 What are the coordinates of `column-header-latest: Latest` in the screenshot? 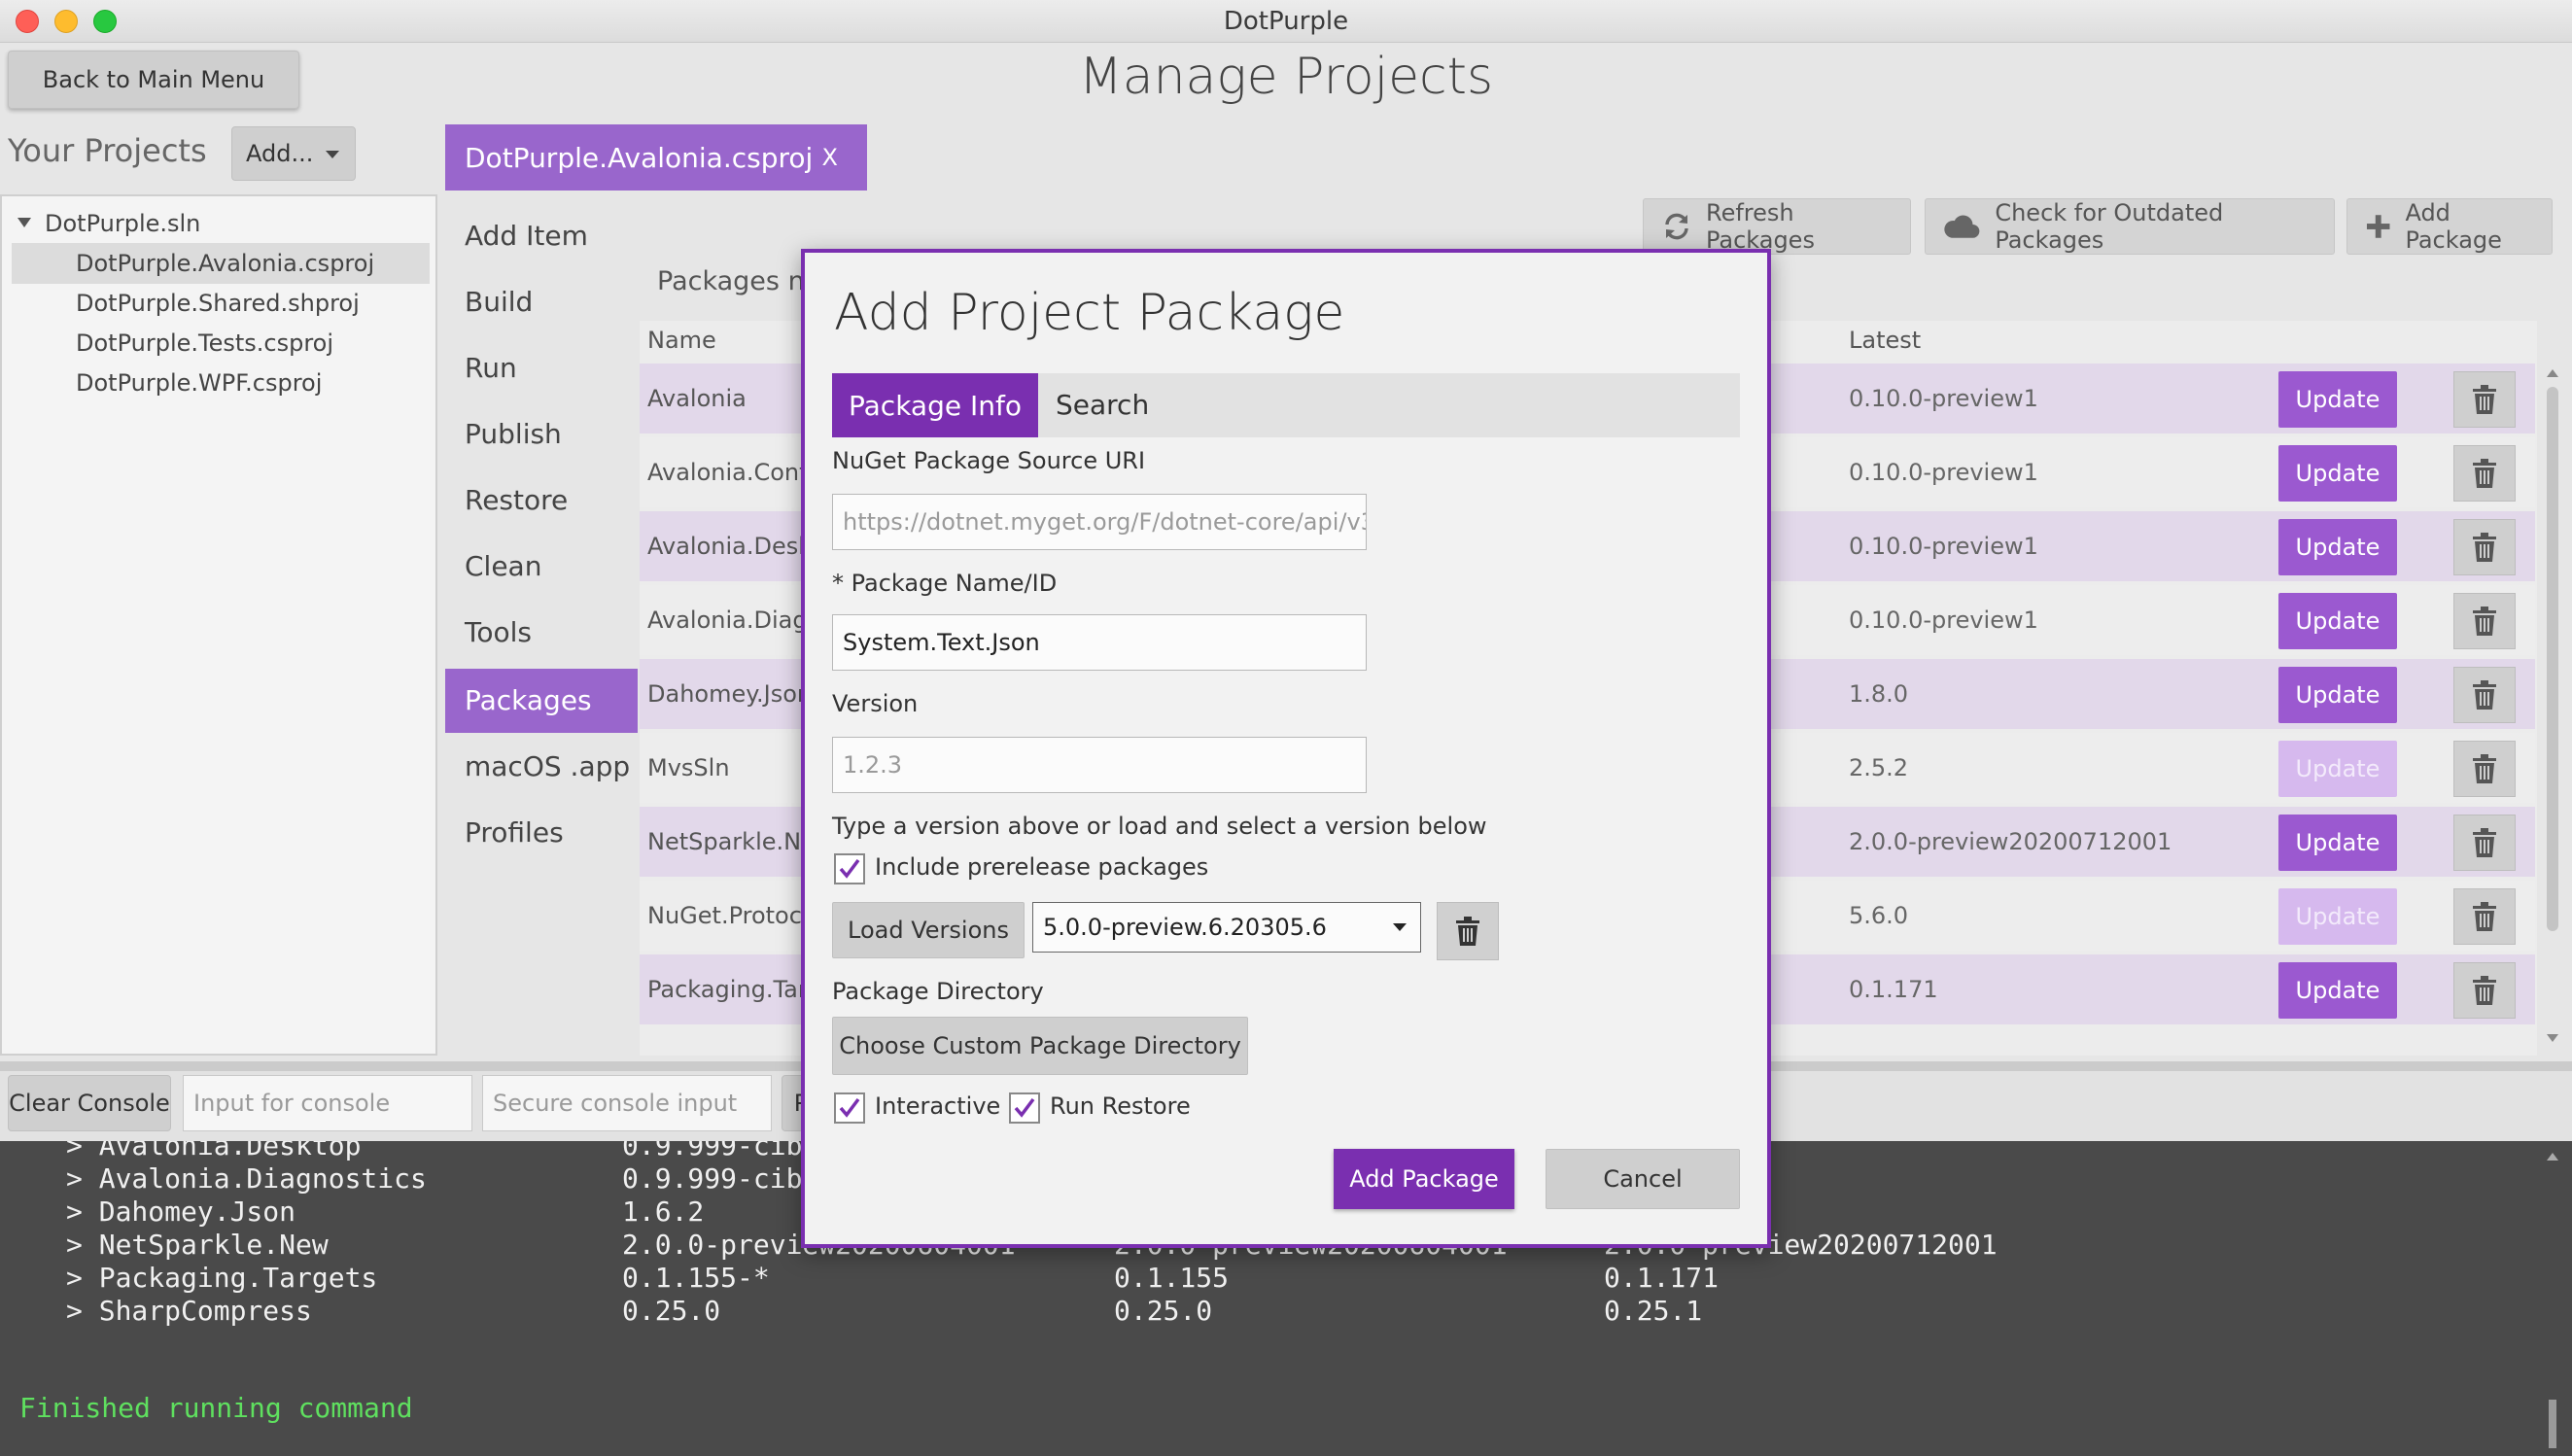 It's located at (1885, 340).